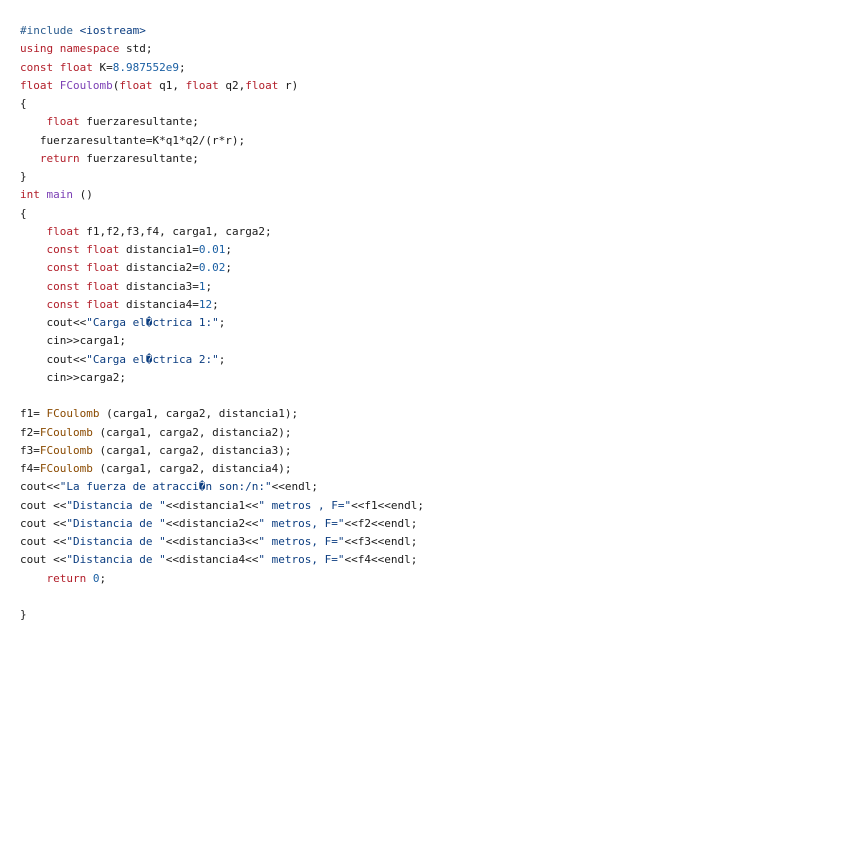 The height and width of the screenshot is (848, 848). I want to click on code-token: 0, so click(96, 578).